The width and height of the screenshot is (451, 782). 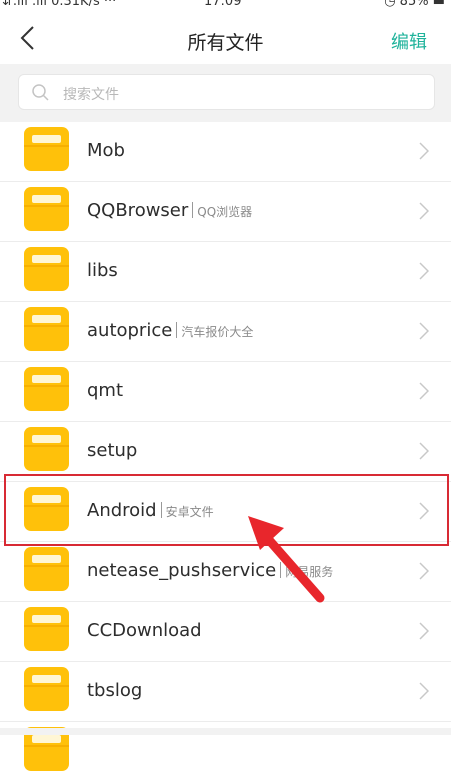 I want to click on edit-button: 编辑, so click(x=409, y=41).